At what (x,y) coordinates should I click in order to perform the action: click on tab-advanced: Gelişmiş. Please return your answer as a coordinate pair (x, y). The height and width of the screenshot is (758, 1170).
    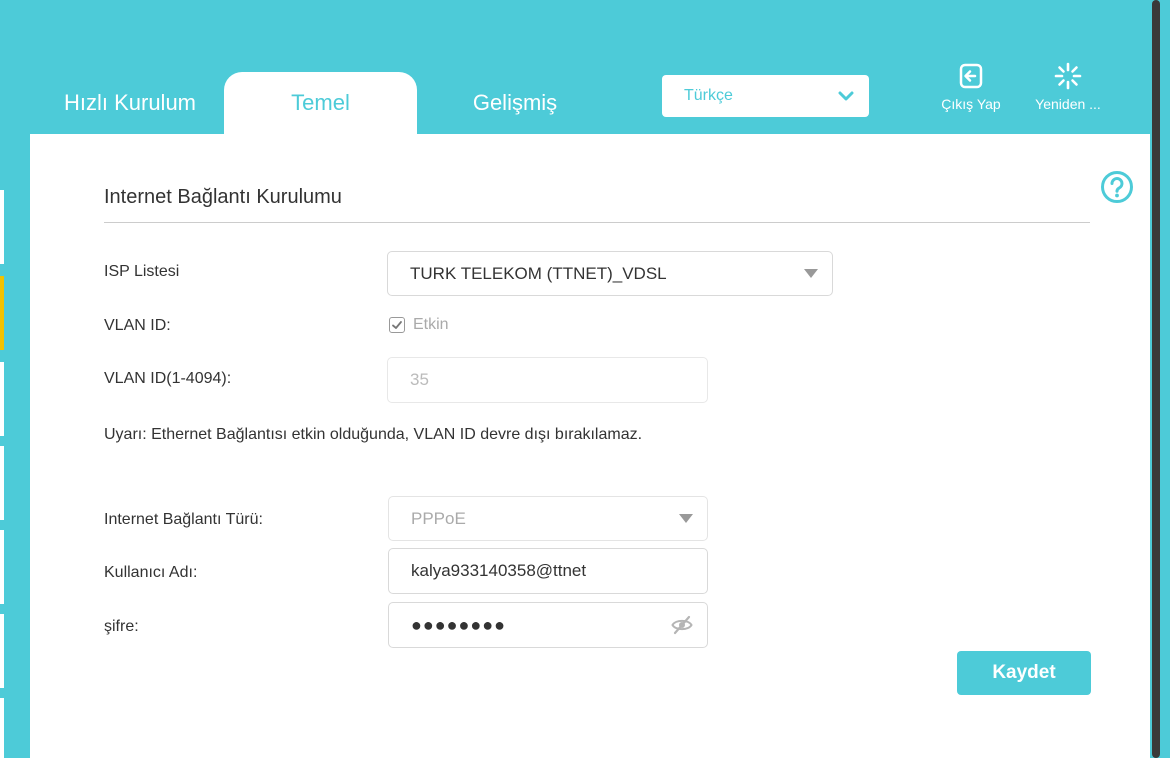
    Looking at the image, I should click on (515, 103).